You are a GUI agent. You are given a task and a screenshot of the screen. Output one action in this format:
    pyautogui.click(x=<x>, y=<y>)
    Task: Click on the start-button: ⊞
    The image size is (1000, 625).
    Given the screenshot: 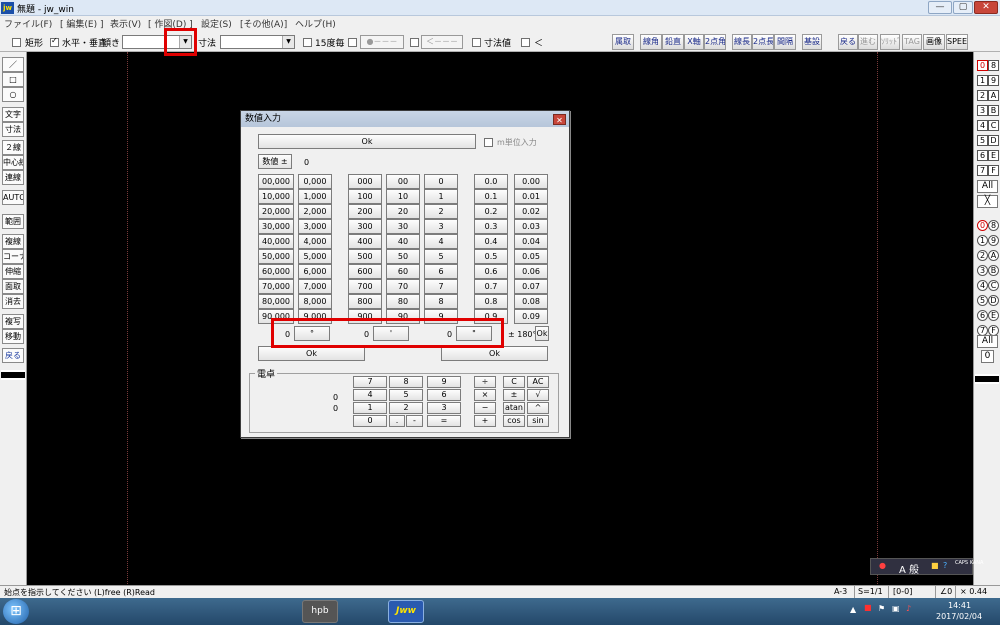 What is the action you would take?
    pyautogui.click(x=16, y=611)
    